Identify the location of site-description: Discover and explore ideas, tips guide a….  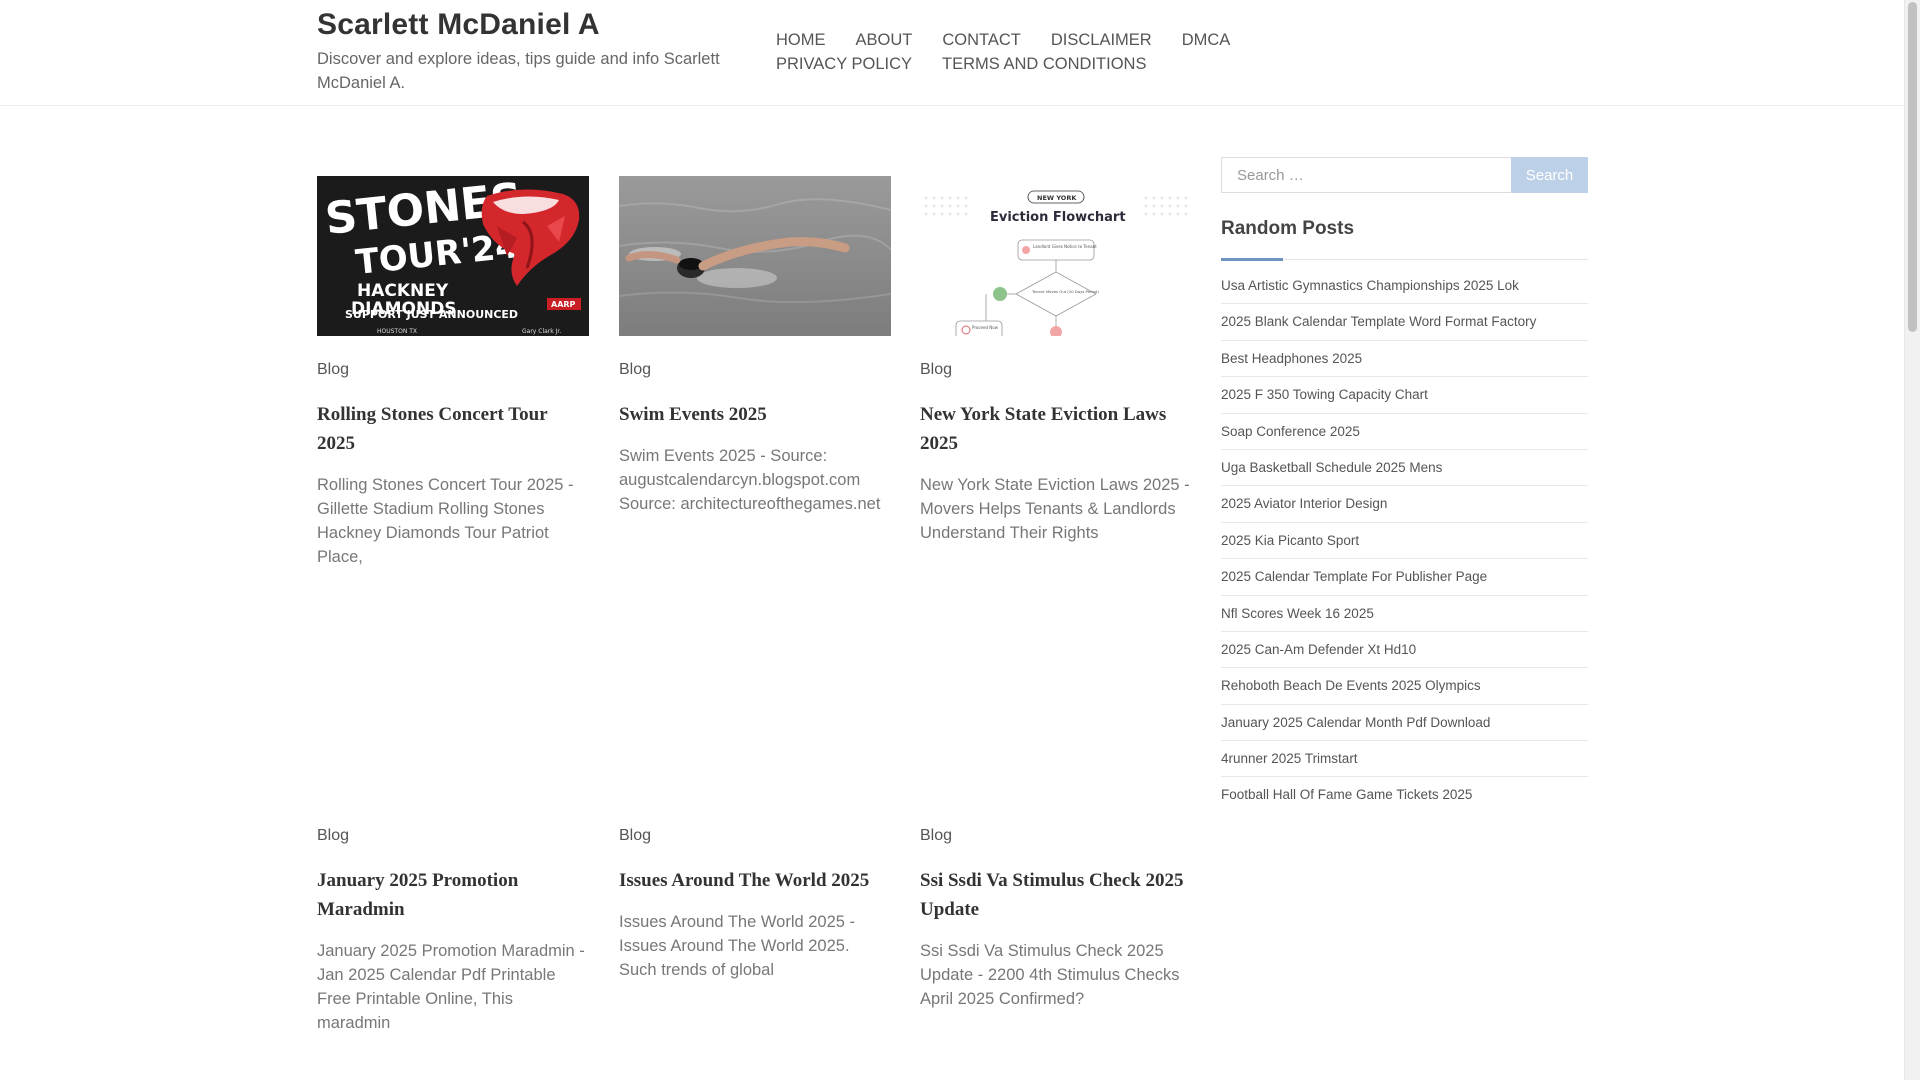
(518, 71).